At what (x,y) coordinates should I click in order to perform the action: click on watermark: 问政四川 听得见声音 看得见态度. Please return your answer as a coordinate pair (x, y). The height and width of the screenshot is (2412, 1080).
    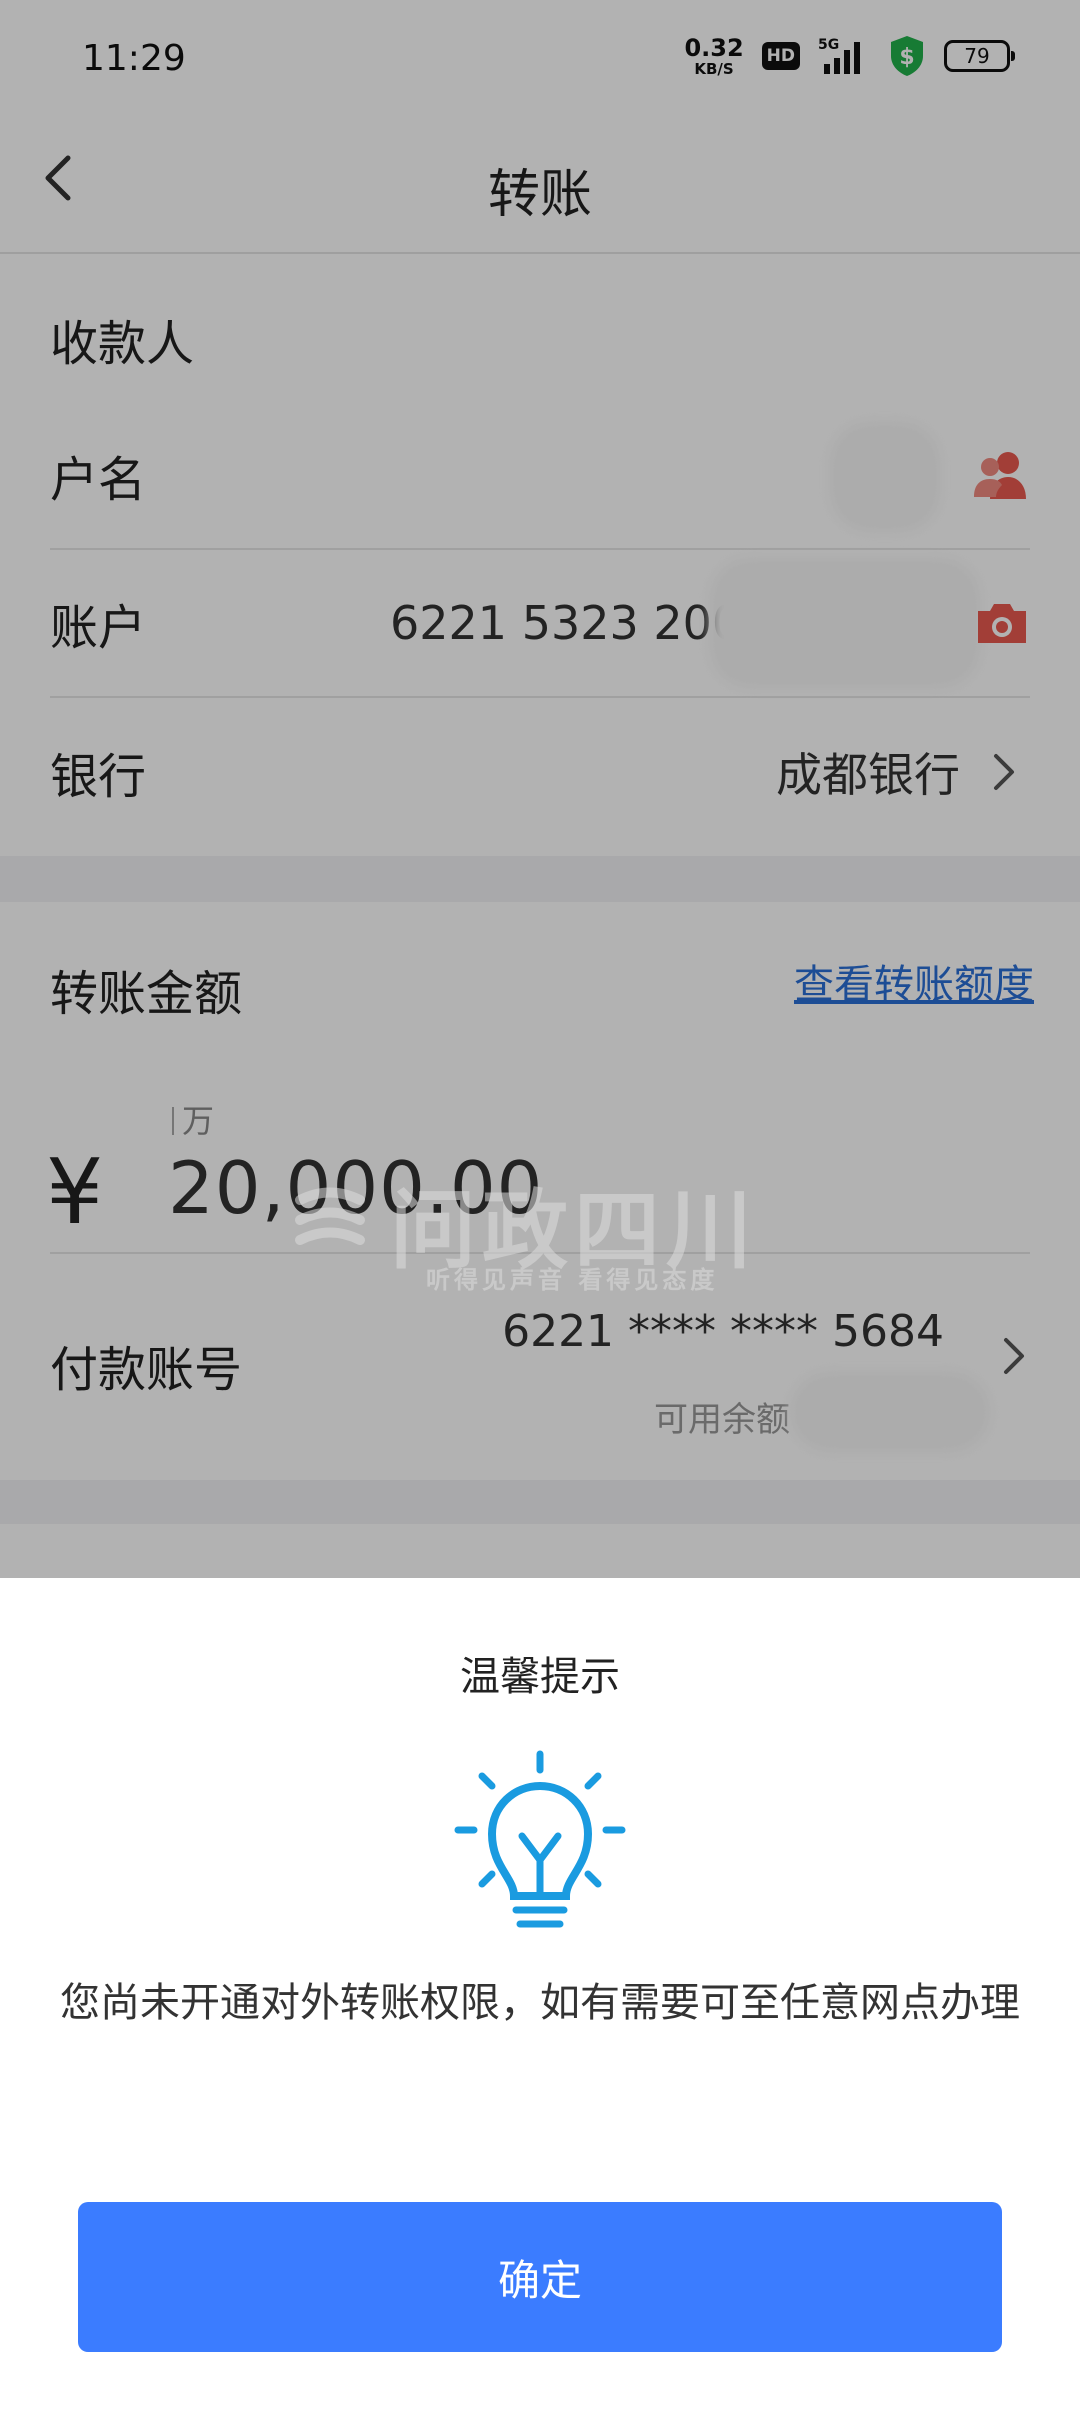
    Looking at the image, I should click on (570, 1230).